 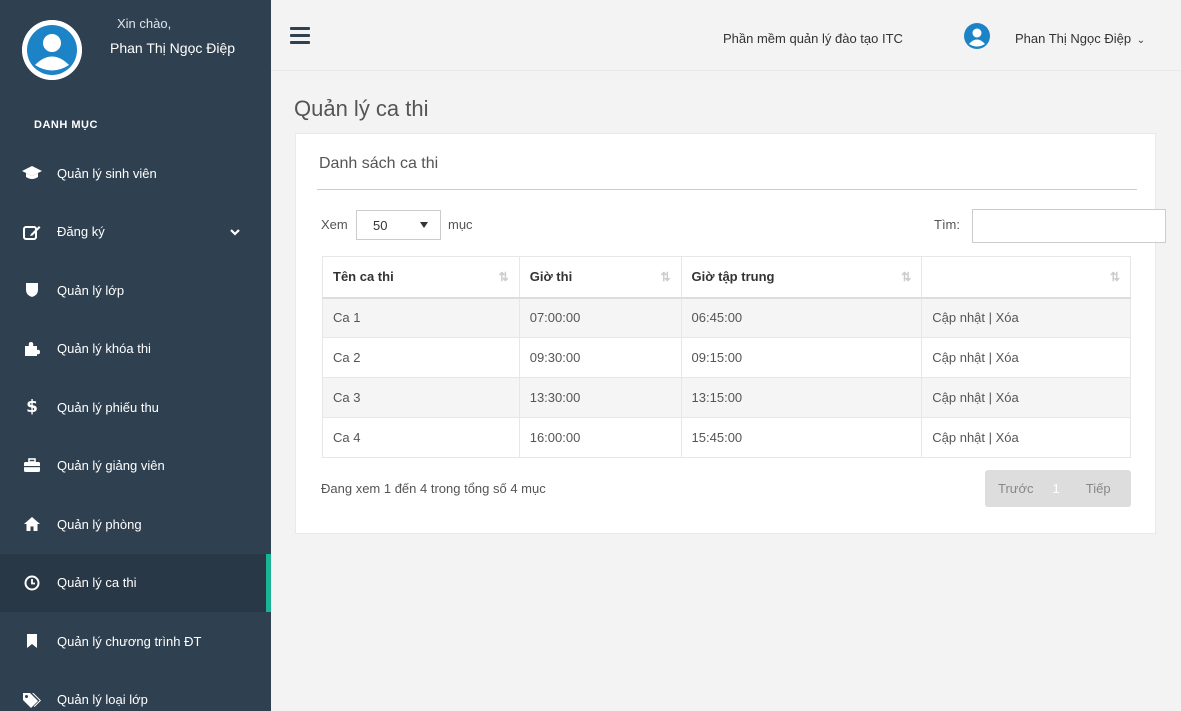 I want to click on table-row: Ca 2 09:30:00 09:15:00 Cập nhật | Xóa, so click(x=726, y=357).